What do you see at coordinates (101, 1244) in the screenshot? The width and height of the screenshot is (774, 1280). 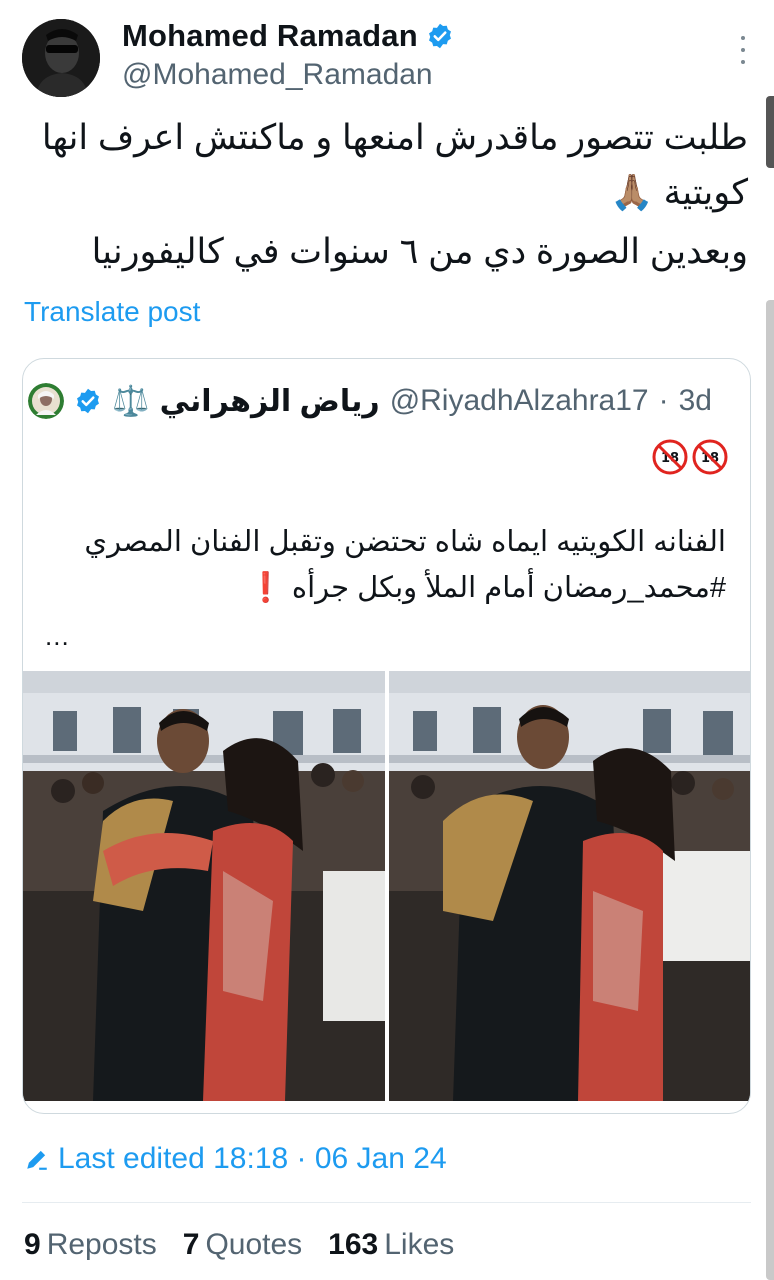 I see `reposts-label: Reposts` at bounding box center [101, 1244].